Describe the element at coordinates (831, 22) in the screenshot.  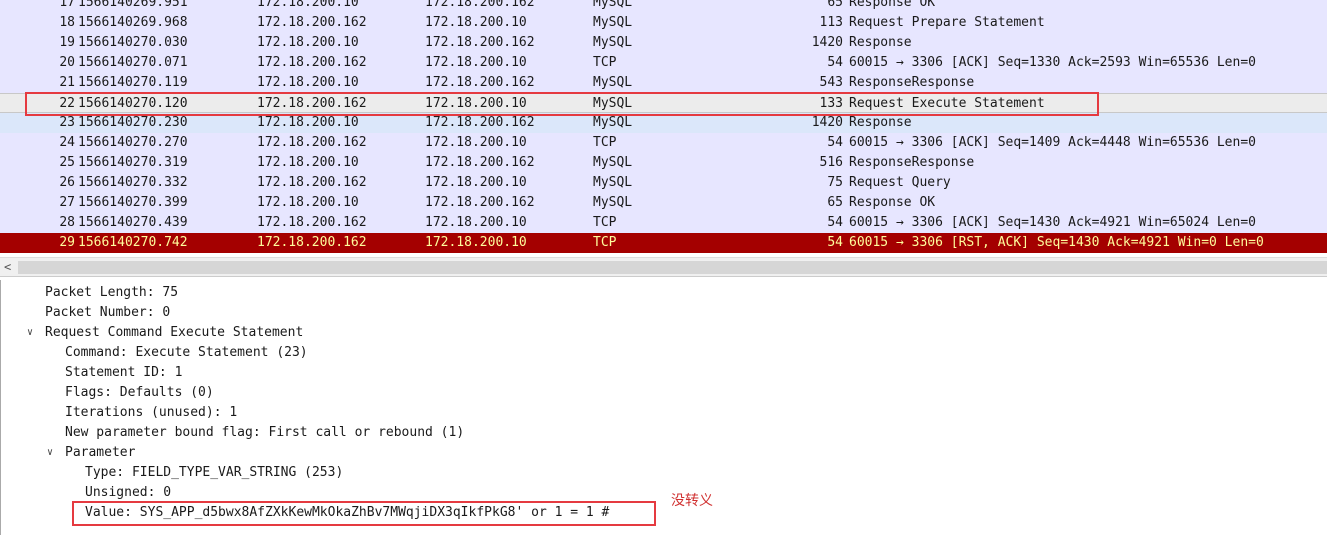
I see `packet-length: 113` at that location.